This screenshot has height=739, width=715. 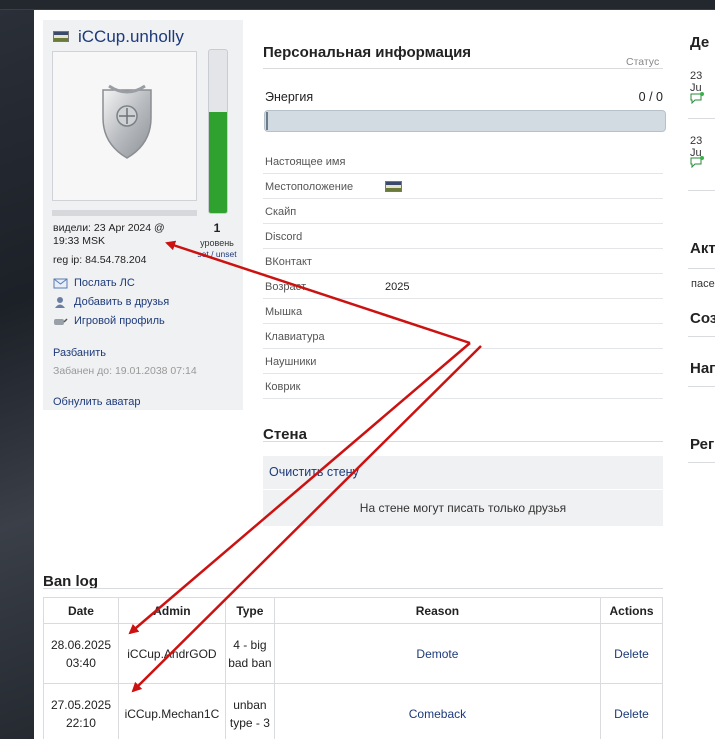 I want to click on right-item-date: 23 Ju, so click(x=696, y=82).